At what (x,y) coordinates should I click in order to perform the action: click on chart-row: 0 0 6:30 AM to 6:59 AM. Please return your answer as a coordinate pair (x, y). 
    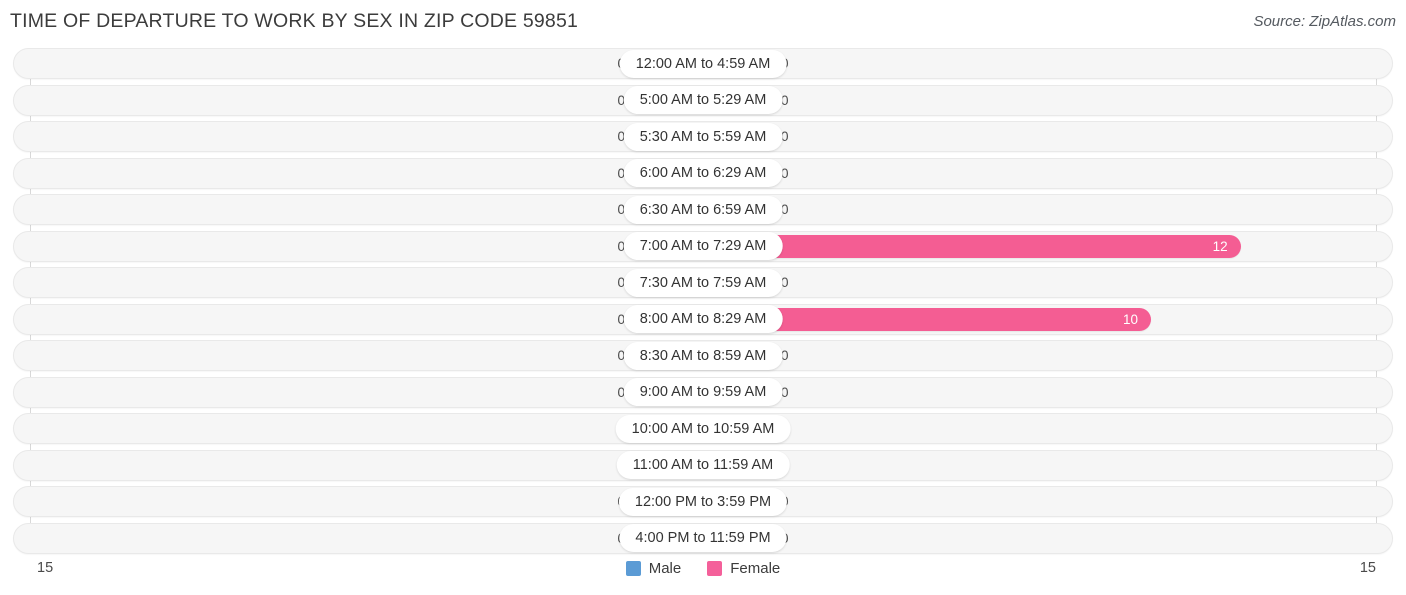
    Looking at the image, I should click on (703, 209).